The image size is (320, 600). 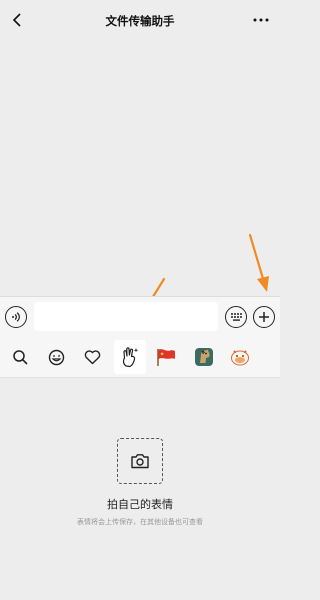 I want to click on emoji-icon, so click(x=56, y=357).